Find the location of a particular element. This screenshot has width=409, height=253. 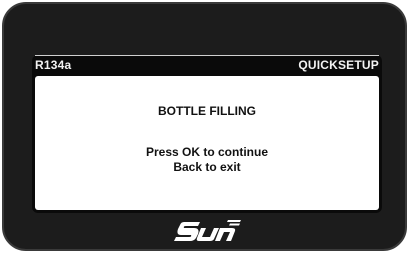

sun-logo-icon is located at coordinates (206, 231).